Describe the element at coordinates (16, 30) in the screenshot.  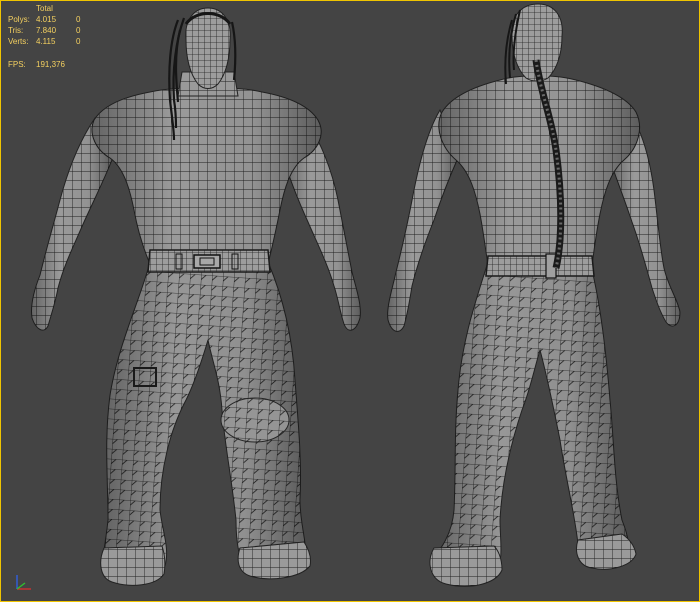
I see `stats-label: Tris:` at that location.